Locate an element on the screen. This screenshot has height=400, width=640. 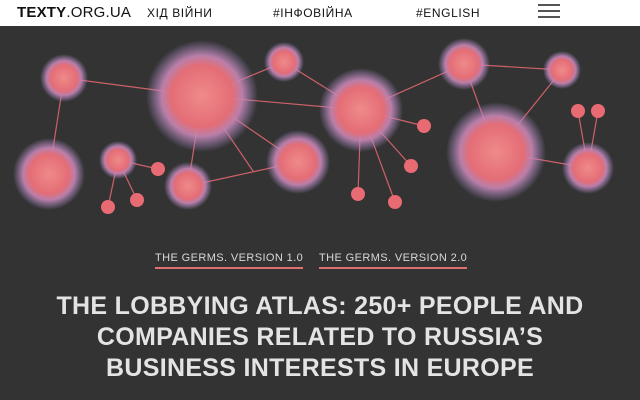
title-line-1: THE LOBBYING ATLAS: 250+ PEOPLE AND is located at coordinates (320, 306).